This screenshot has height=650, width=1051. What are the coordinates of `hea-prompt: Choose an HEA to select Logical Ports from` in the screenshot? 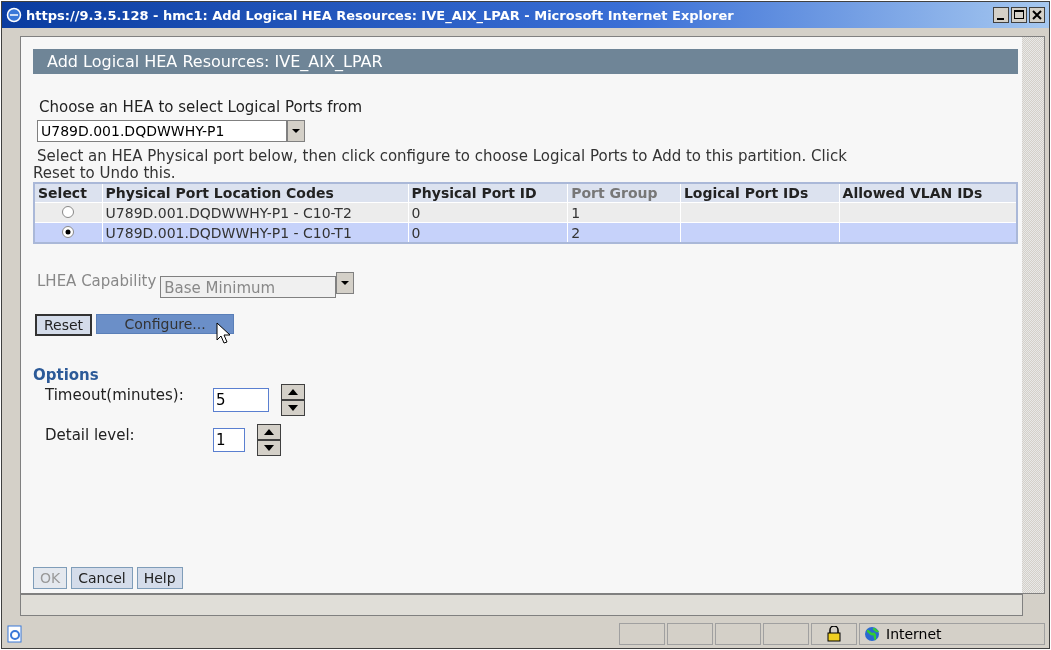 It's located at (201, 107).